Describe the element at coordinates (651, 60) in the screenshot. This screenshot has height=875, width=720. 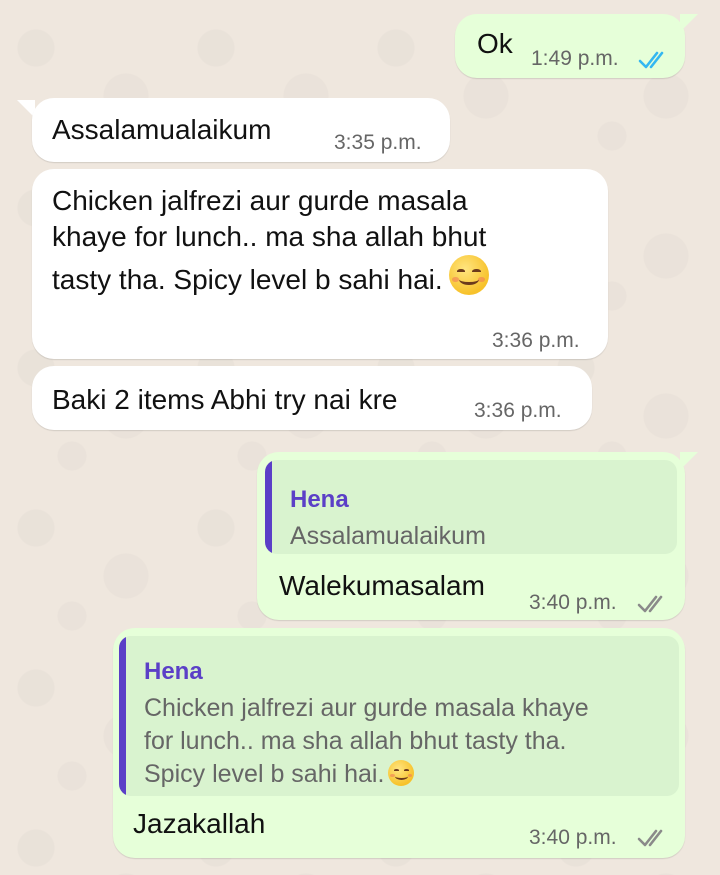
I see `double-check-read-icon` at that location.